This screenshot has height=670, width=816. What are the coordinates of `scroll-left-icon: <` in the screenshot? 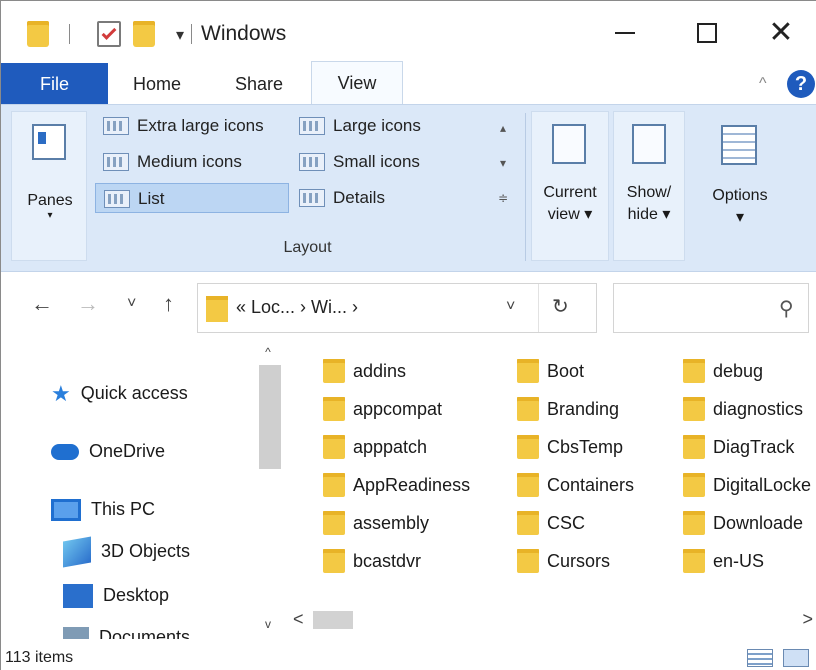 It's located at (298, 619).